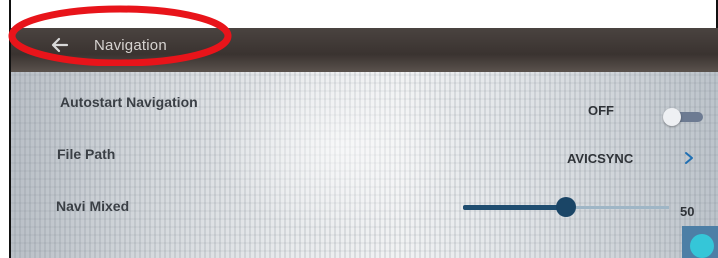 The width and height of the screenshot is (718, 258). I want to click on corner-dot-icon, so click(702, 246).